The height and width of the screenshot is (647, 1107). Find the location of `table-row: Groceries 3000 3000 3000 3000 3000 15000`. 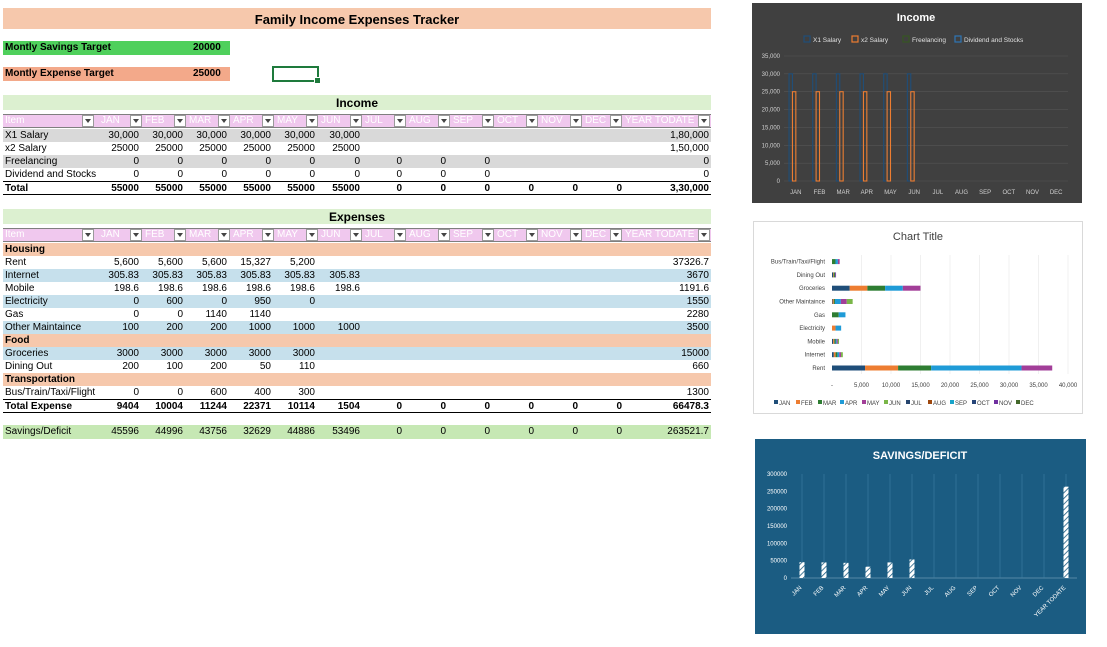

table-row: Groceries 3000 3000 3000 3000 3000 15000 is located at coordinates (357, 353).